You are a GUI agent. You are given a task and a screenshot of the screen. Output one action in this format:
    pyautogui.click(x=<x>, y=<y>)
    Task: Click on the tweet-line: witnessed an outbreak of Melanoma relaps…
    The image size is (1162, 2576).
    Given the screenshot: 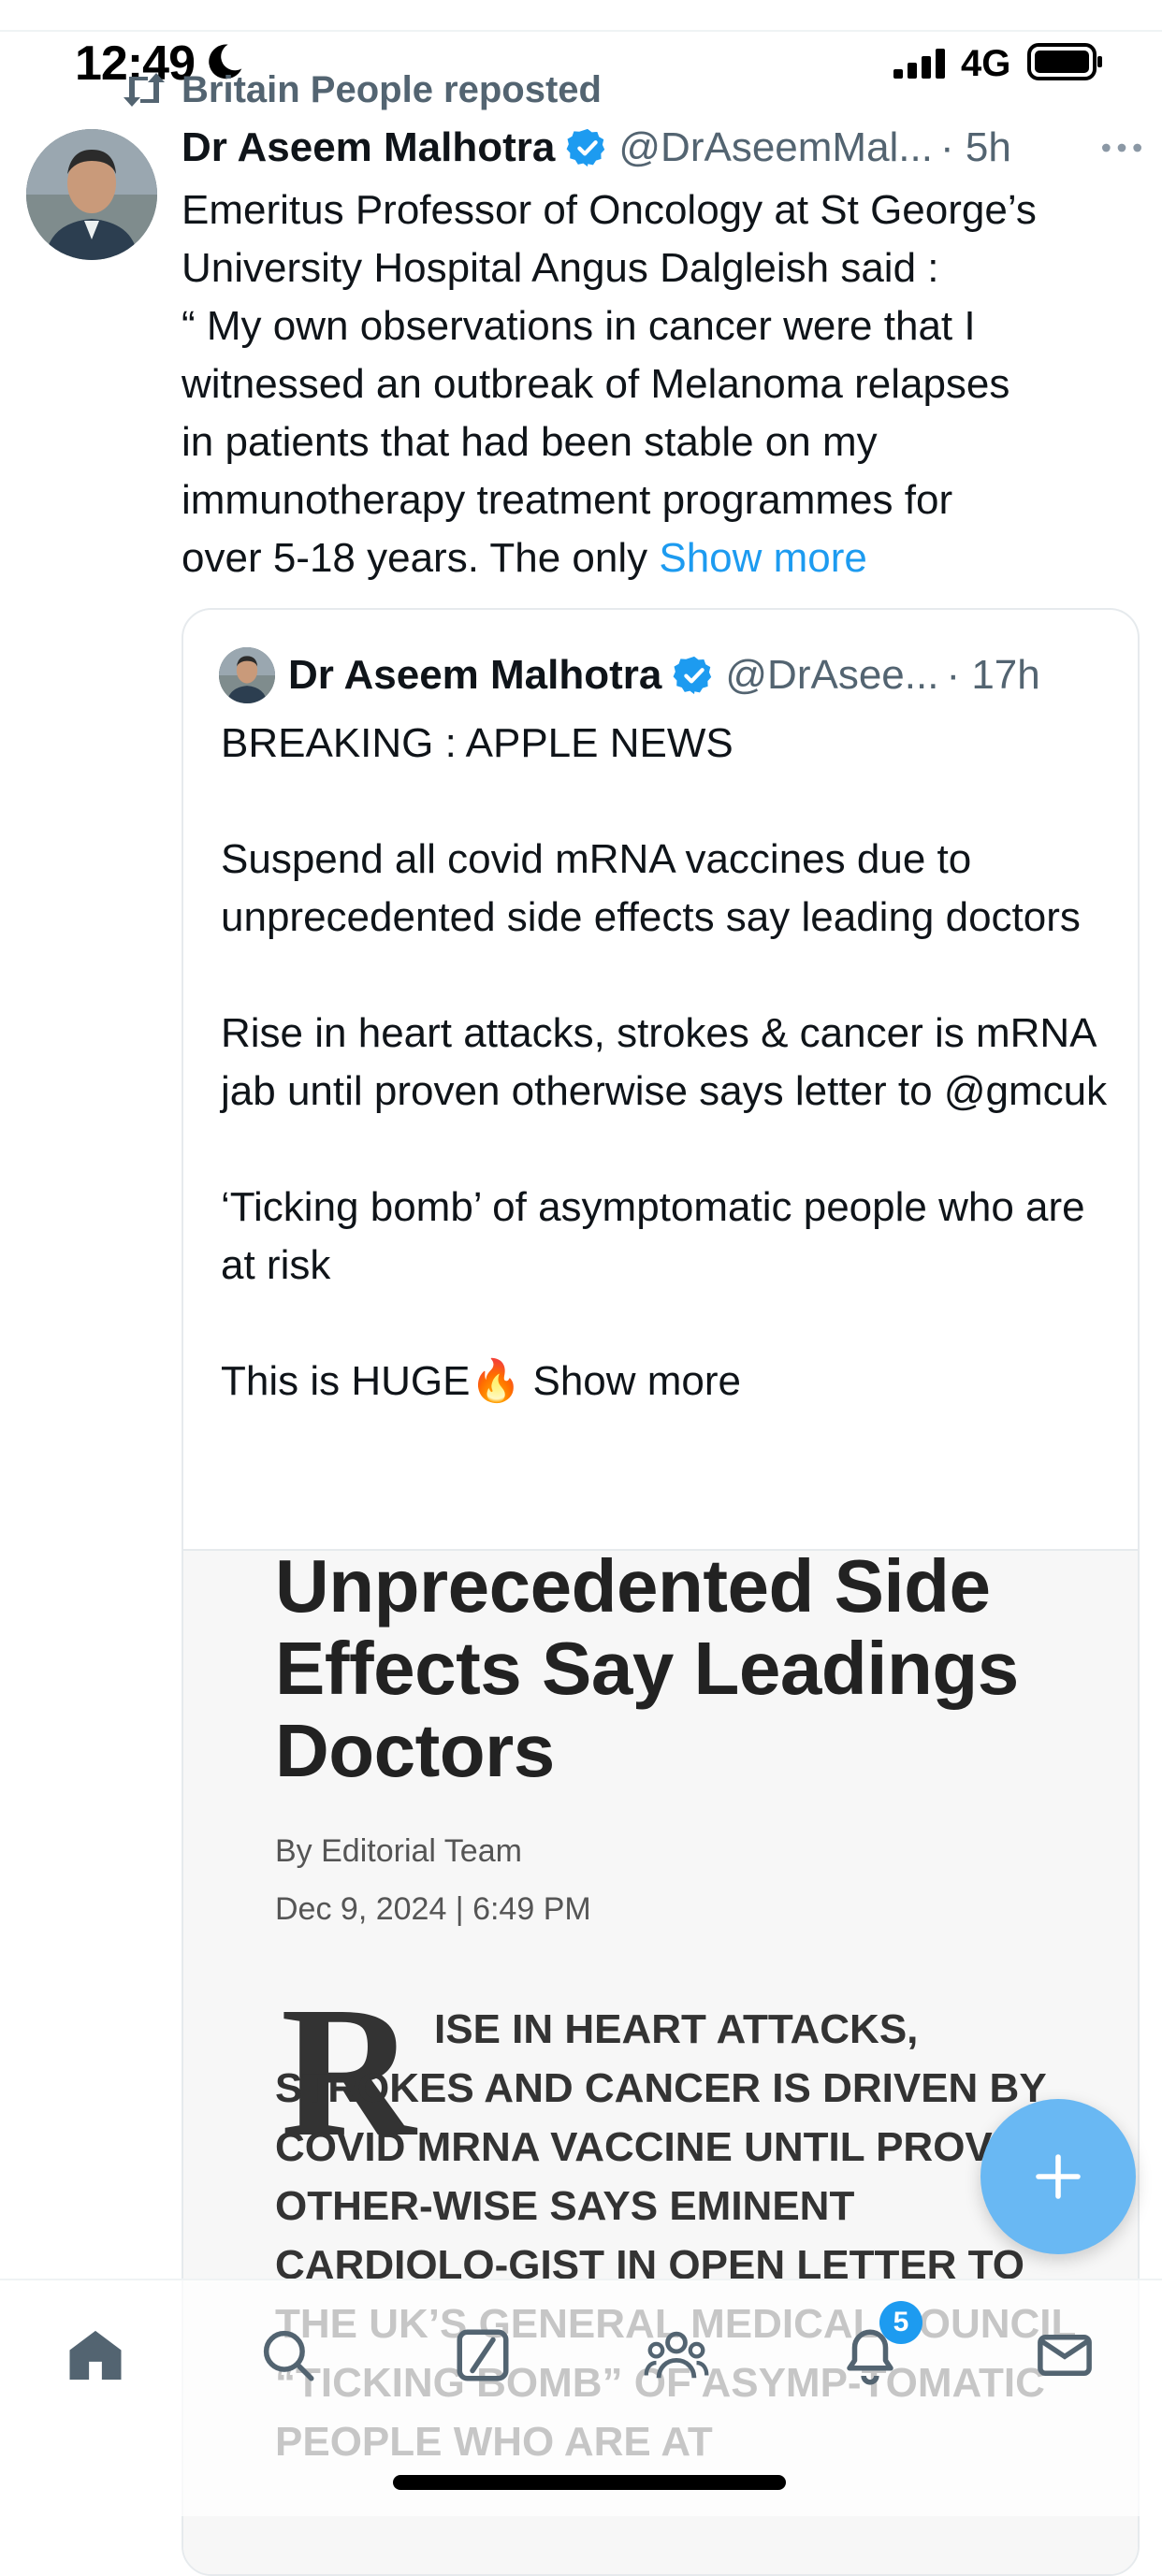 What is the action you would take?
    pyautogui.click(x=596, y=384)
    